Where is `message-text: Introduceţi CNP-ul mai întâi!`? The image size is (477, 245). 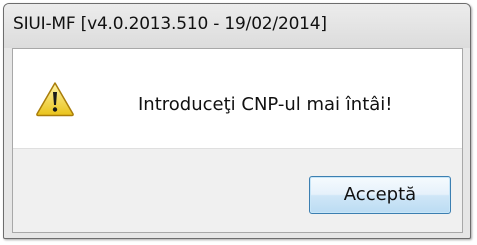
message-text: Introduceţi CNP-ul mai întâi! is located at coordinates (265, 104).